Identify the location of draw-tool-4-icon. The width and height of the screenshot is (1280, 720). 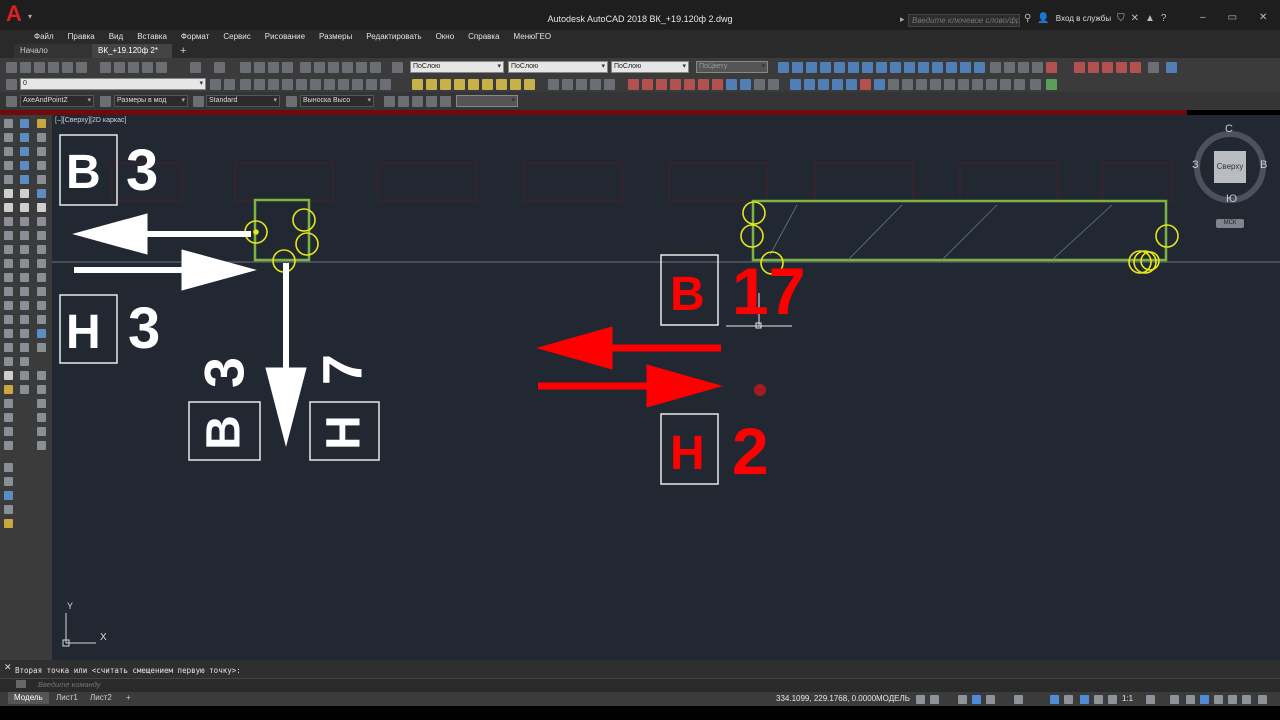
(41, 165).